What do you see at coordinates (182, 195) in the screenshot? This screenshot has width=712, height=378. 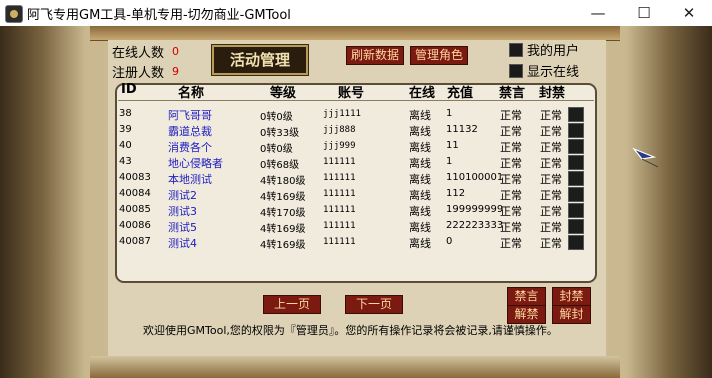 I see `cell-name: 测试2` at bounding box center [182, 195].